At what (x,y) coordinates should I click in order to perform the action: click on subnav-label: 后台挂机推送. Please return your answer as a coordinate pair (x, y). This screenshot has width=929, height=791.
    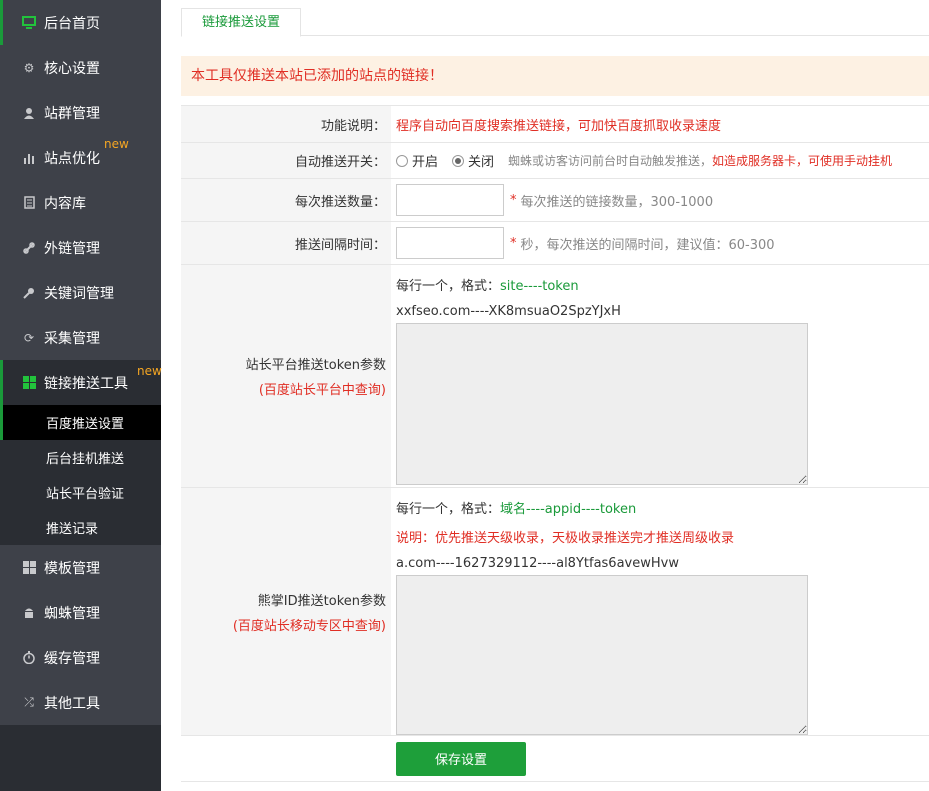
    Looking at the image, I should click on (85, 459).